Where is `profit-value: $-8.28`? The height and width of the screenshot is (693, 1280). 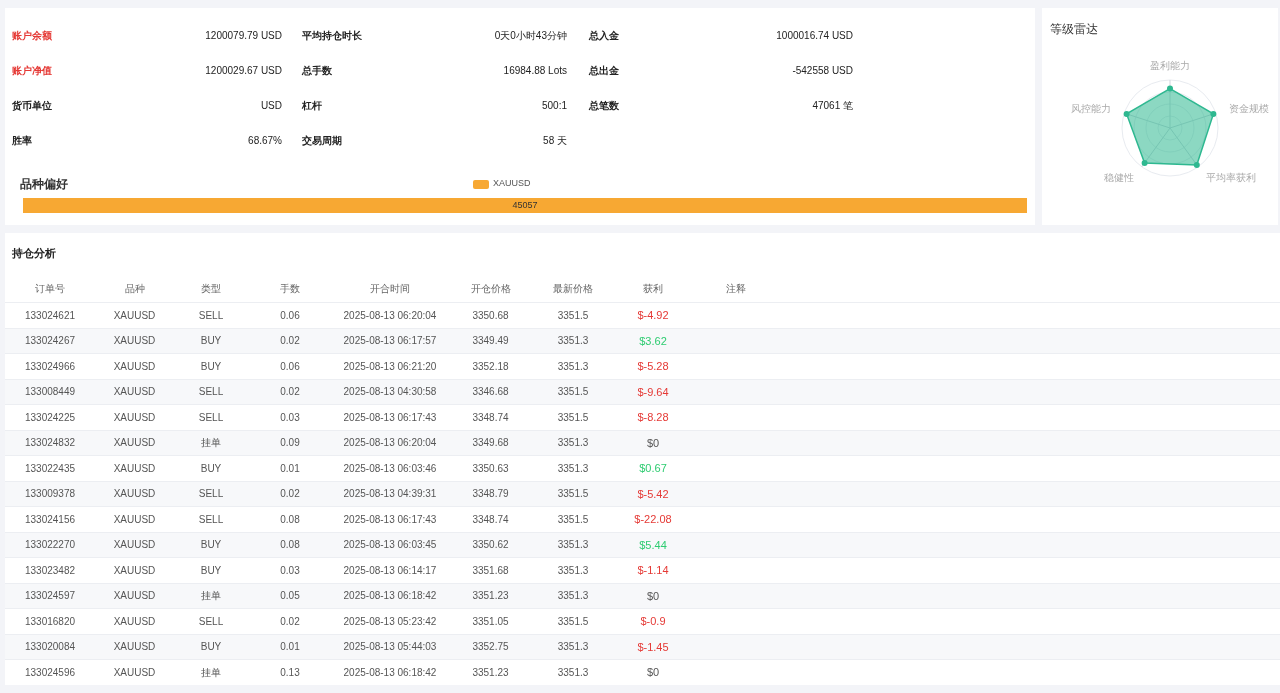
profit-value: $-8.28 is located at coordinates (653, 417).